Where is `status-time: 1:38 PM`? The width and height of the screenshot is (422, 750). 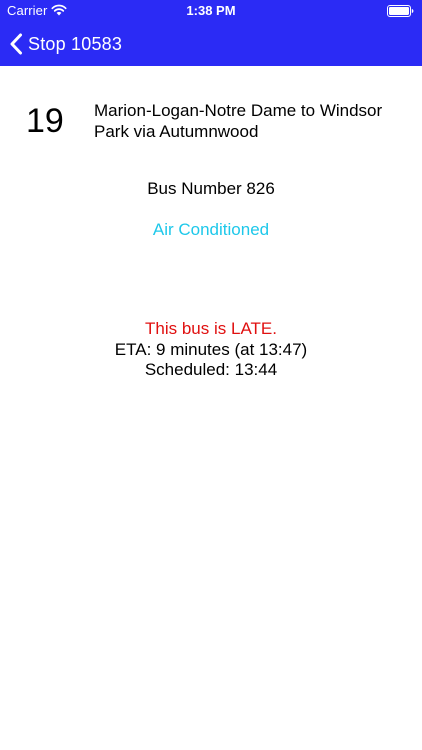
status-time: 1:38 PM is located at coordinates (211, 10).